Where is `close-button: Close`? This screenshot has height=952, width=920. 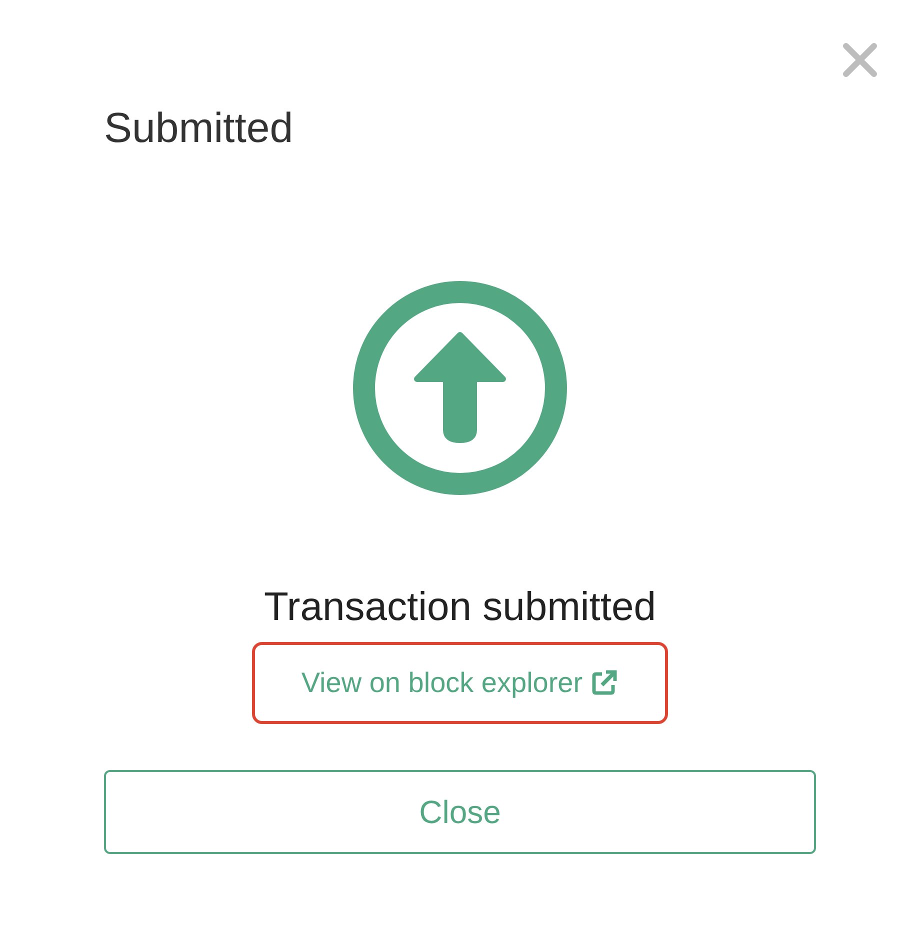
close-button: Close is located at coordinates (460, 812).